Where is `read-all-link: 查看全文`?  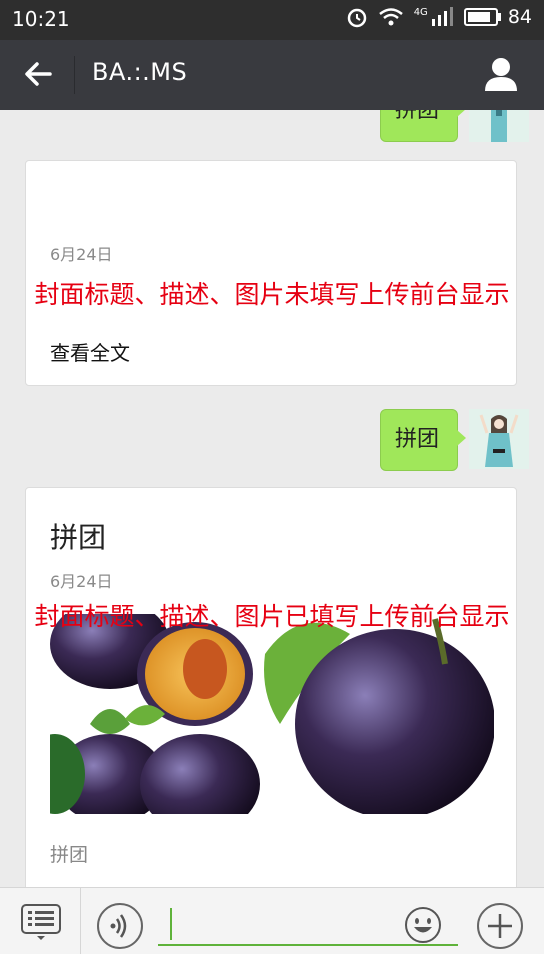
read-all-link: 查看全文 is located at coordinates (90, 351).